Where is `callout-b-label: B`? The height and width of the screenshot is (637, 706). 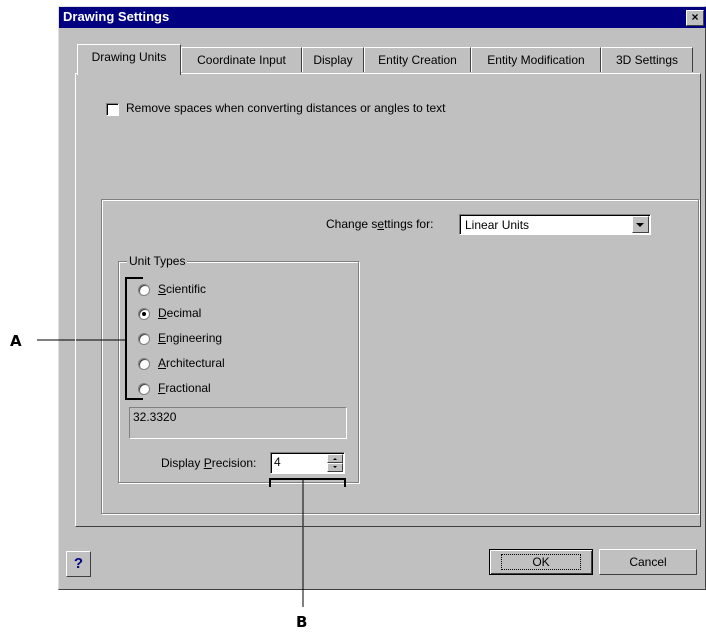 callout-b-label: B is located at coordinates (302, 622).